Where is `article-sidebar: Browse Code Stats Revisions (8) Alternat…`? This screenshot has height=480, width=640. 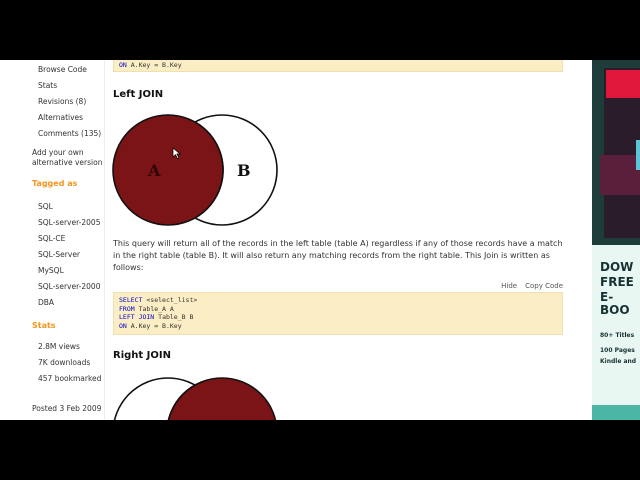
article-sidebar: Browse Code Stats Revisions (8) Alternat… is located at coordinates (52, 240).